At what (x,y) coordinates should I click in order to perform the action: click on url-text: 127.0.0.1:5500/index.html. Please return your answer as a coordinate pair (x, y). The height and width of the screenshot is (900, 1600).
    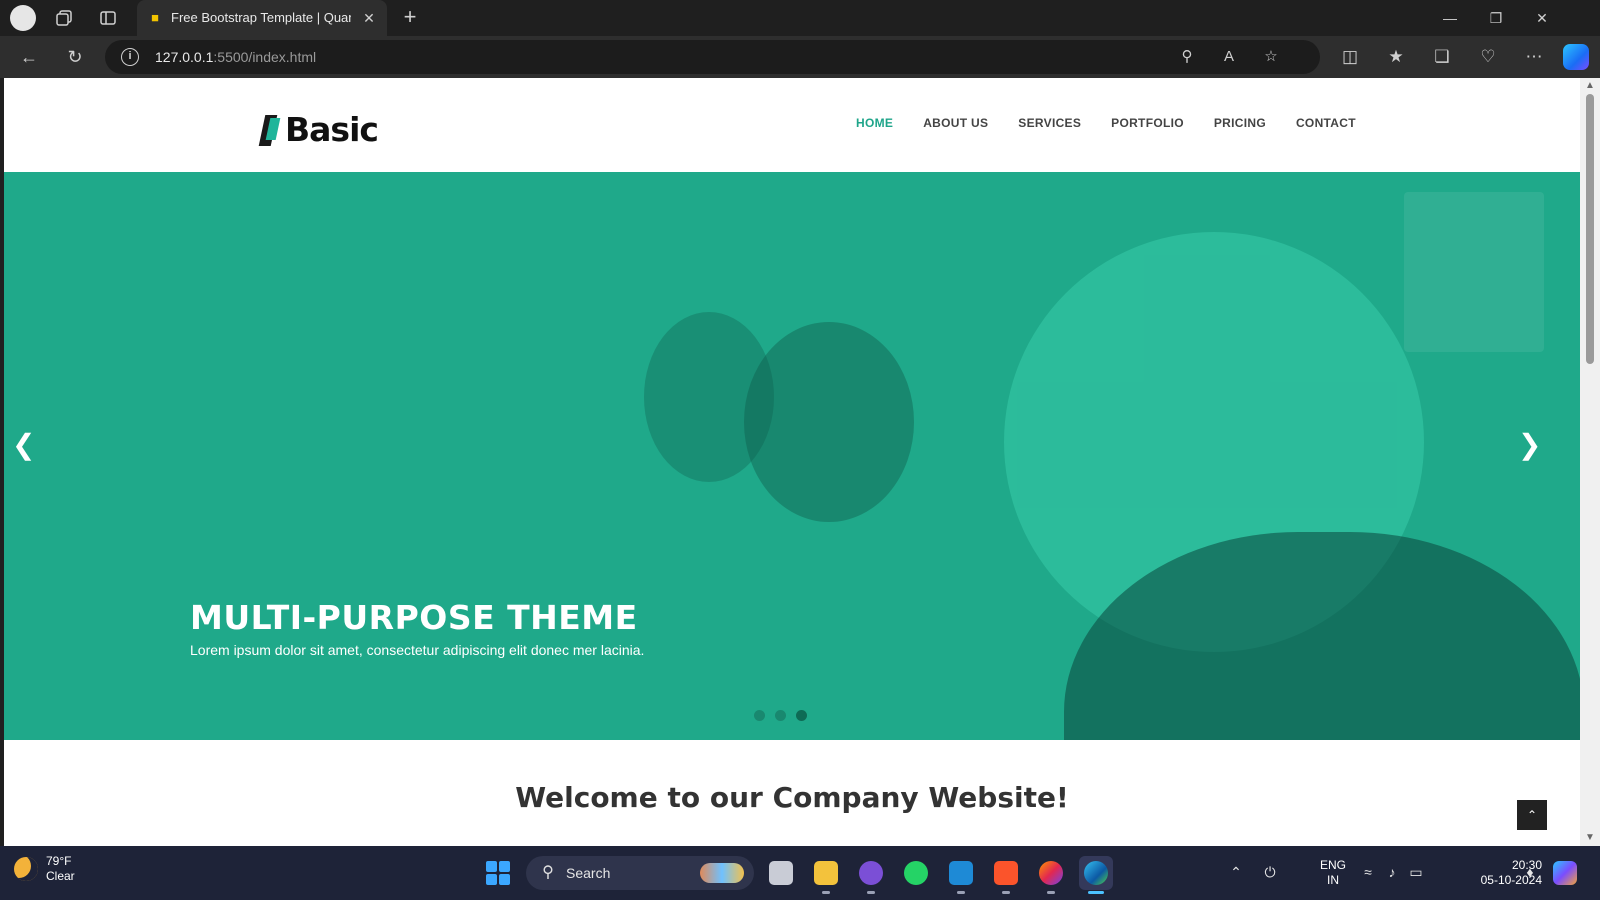
    Looking at the image, I should click on (235, 57).